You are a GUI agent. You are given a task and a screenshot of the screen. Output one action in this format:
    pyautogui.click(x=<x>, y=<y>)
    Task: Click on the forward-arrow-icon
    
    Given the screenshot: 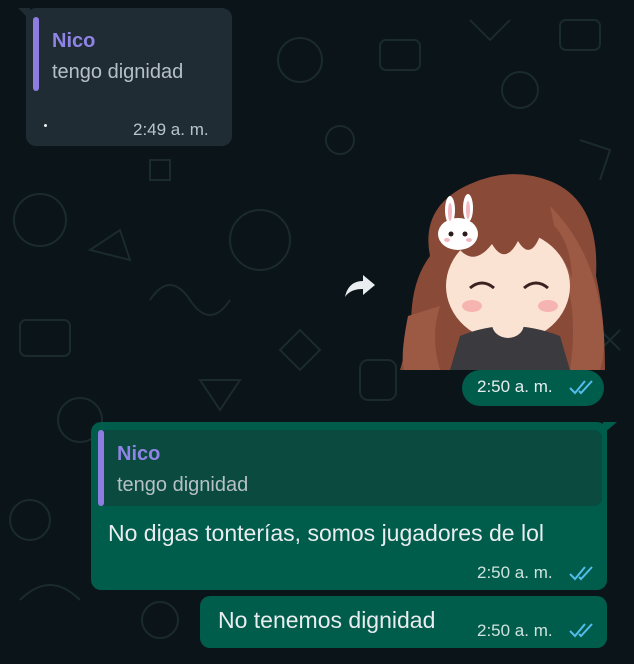 What is the action you would take?
    pyautogui.click(x=360, y=286)
    